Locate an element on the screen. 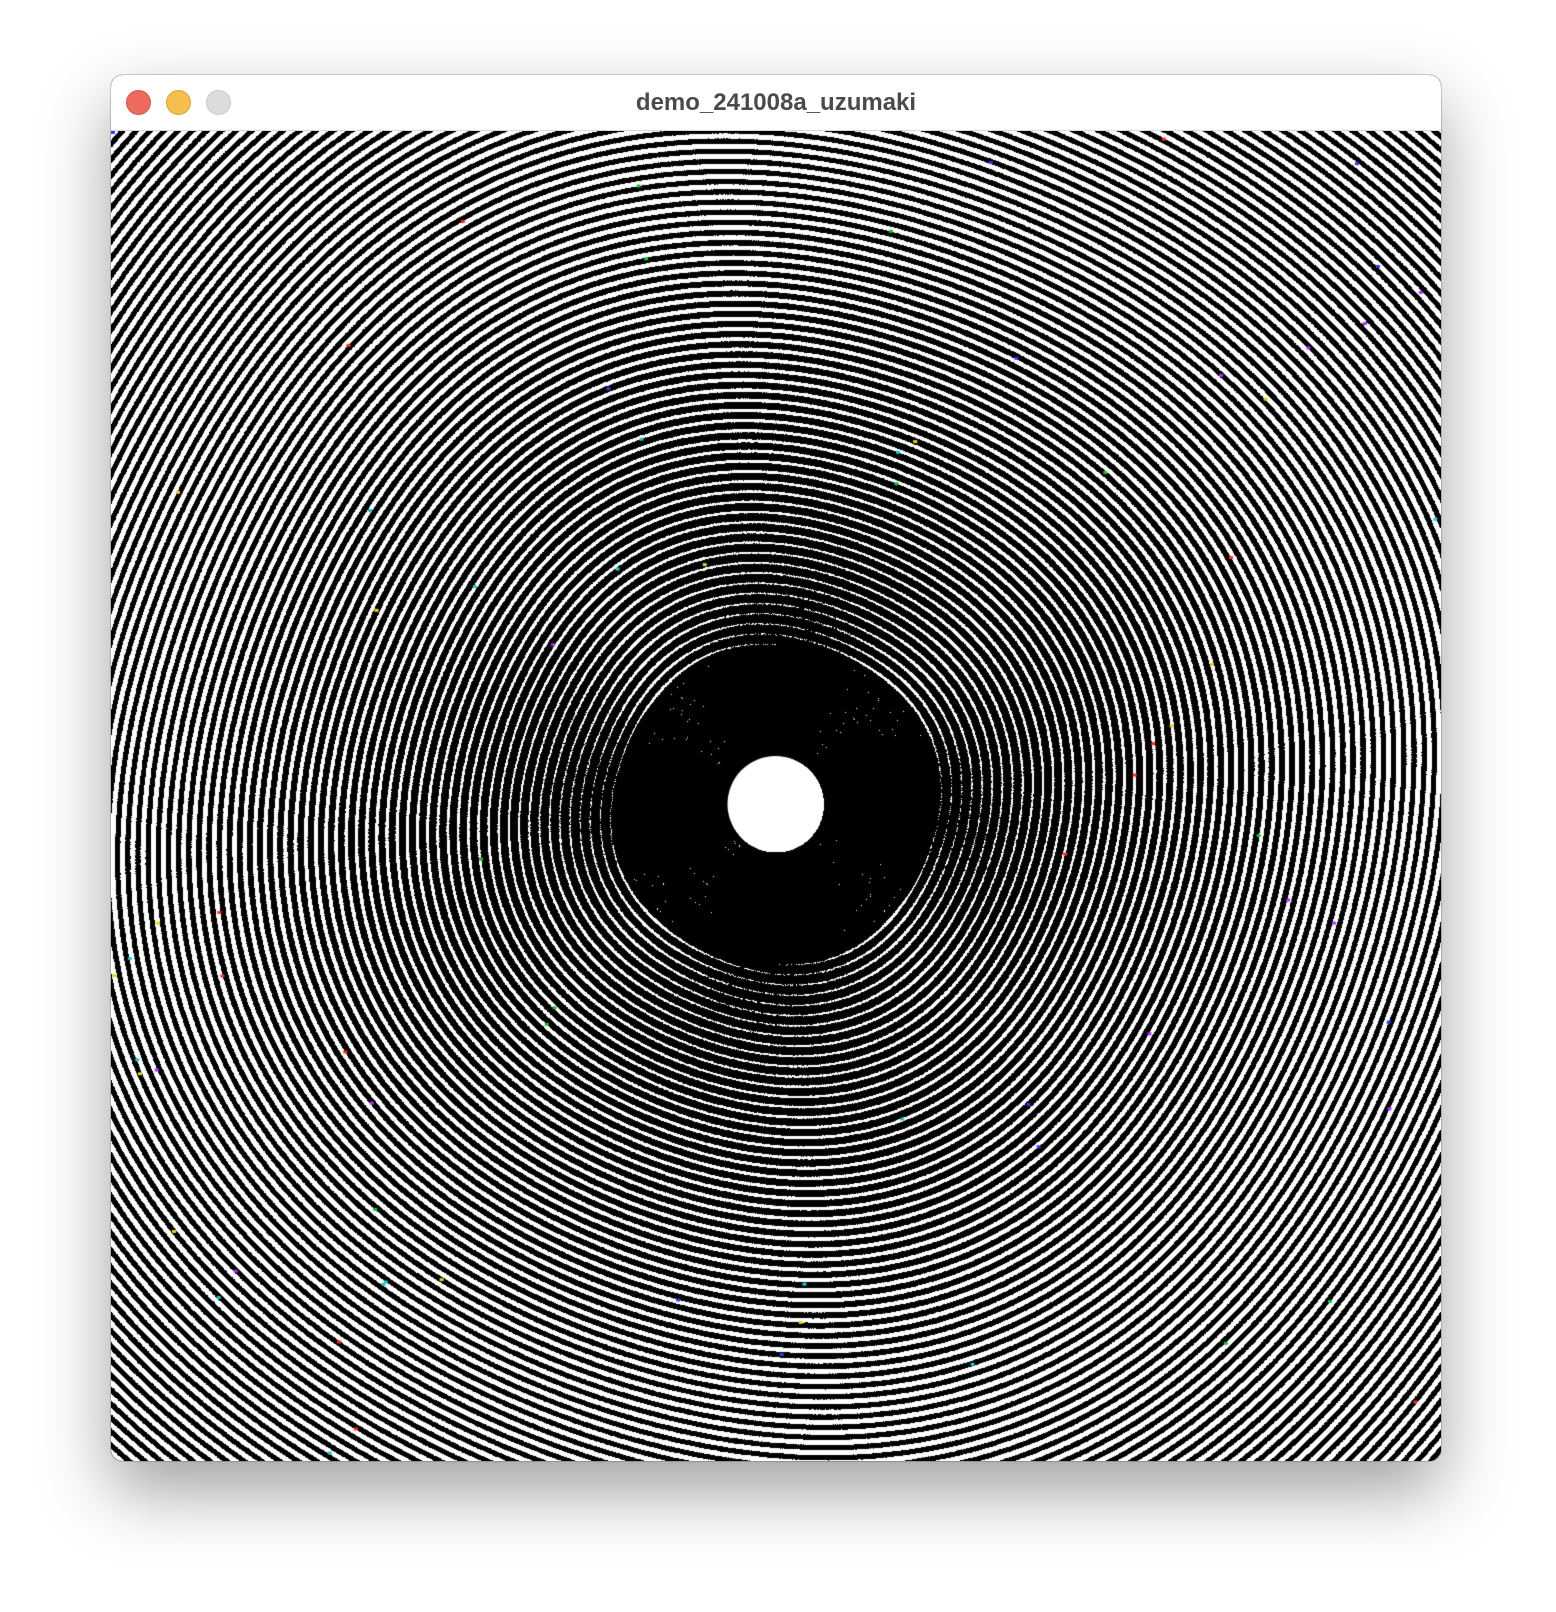  title-bar: demo_241008a_uzumaki is located at coordinates (776, 103).